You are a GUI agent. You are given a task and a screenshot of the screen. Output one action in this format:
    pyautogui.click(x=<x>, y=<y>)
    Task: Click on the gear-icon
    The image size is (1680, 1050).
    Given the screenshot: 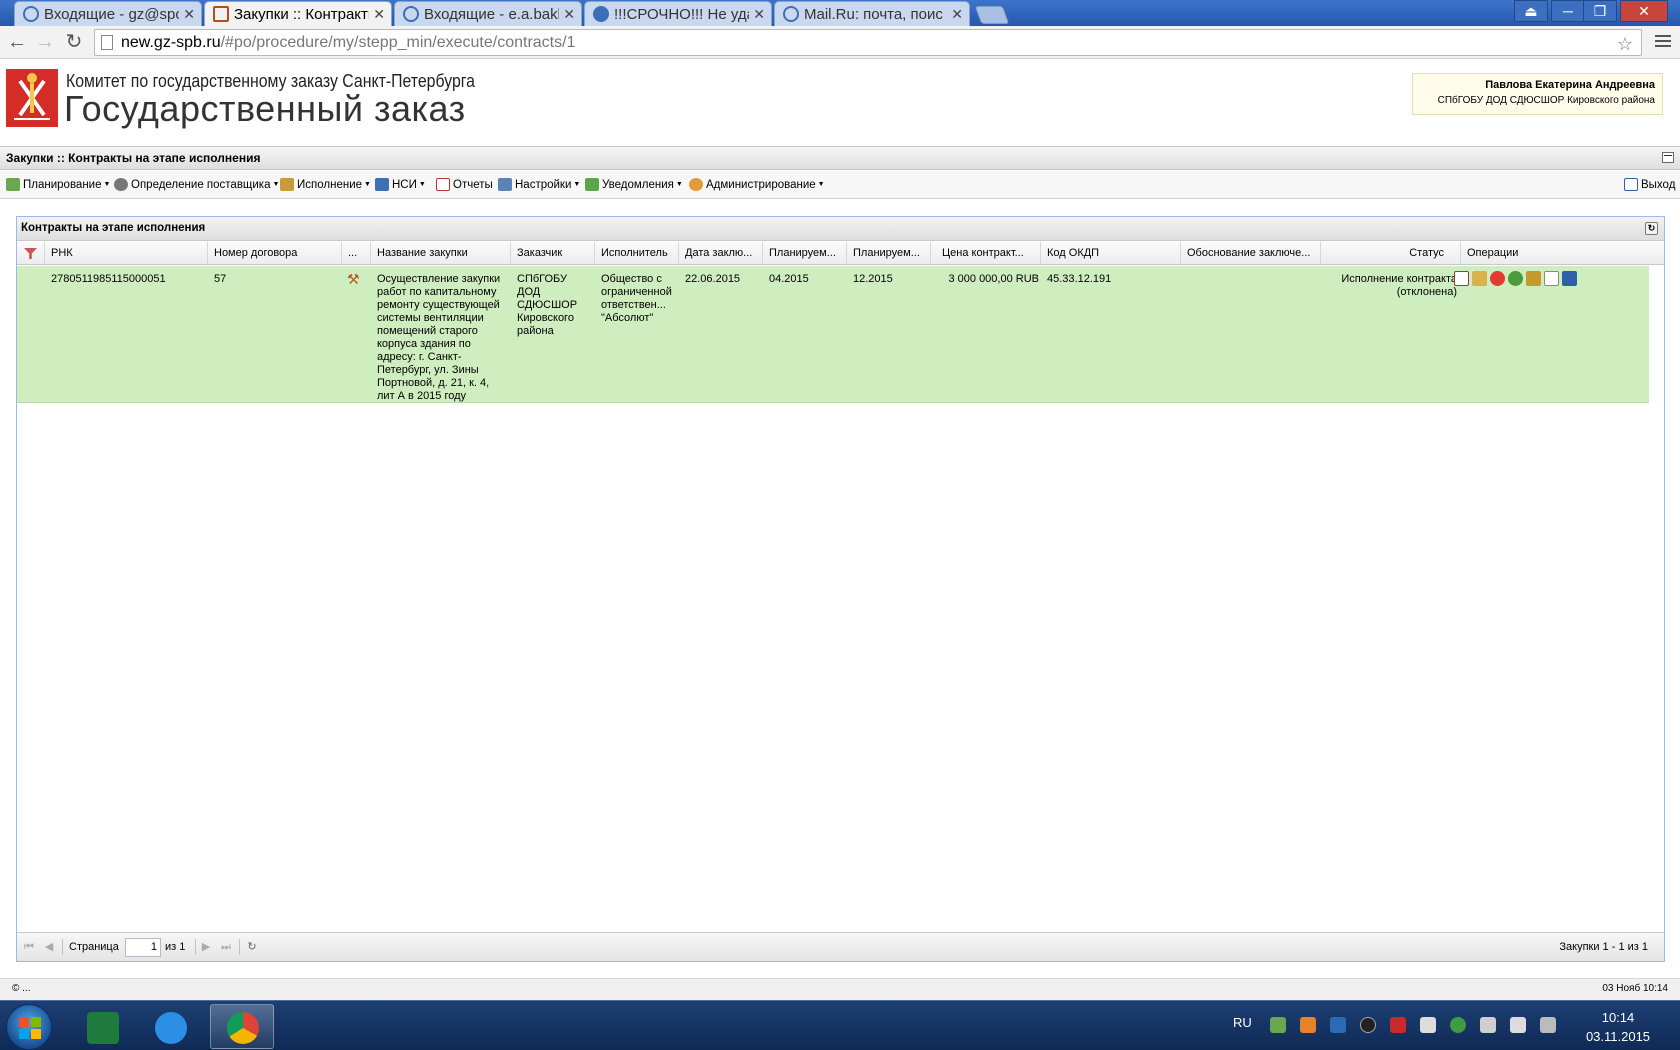 What is the action you would take?
    pyautogui.click(x=121, y=184)
    